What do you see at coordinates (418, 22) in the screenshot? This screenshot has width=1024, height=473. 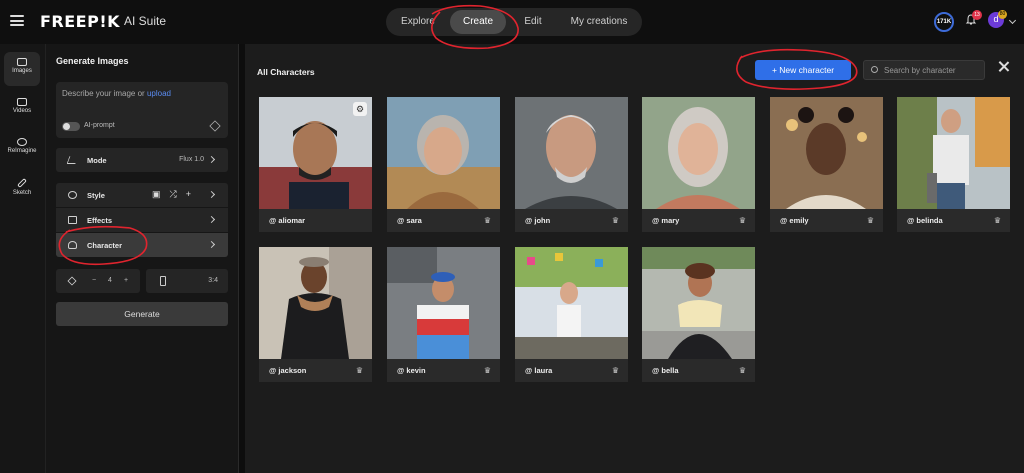 I see `tab-explore: Explore` at bounding box center [418, 22].